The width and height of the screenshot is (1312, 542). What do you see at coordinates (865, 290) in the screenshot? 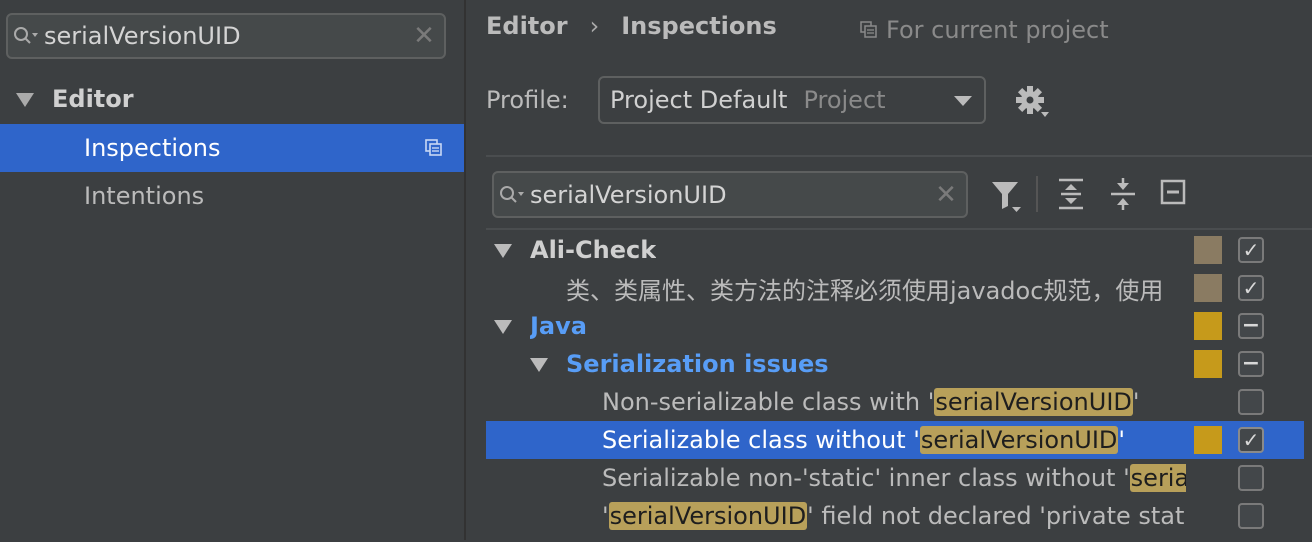
I see `inspection-label: 类、类属性、类方法的注释必须使用javadoc规范，使用` at bounding box center [865, 290].